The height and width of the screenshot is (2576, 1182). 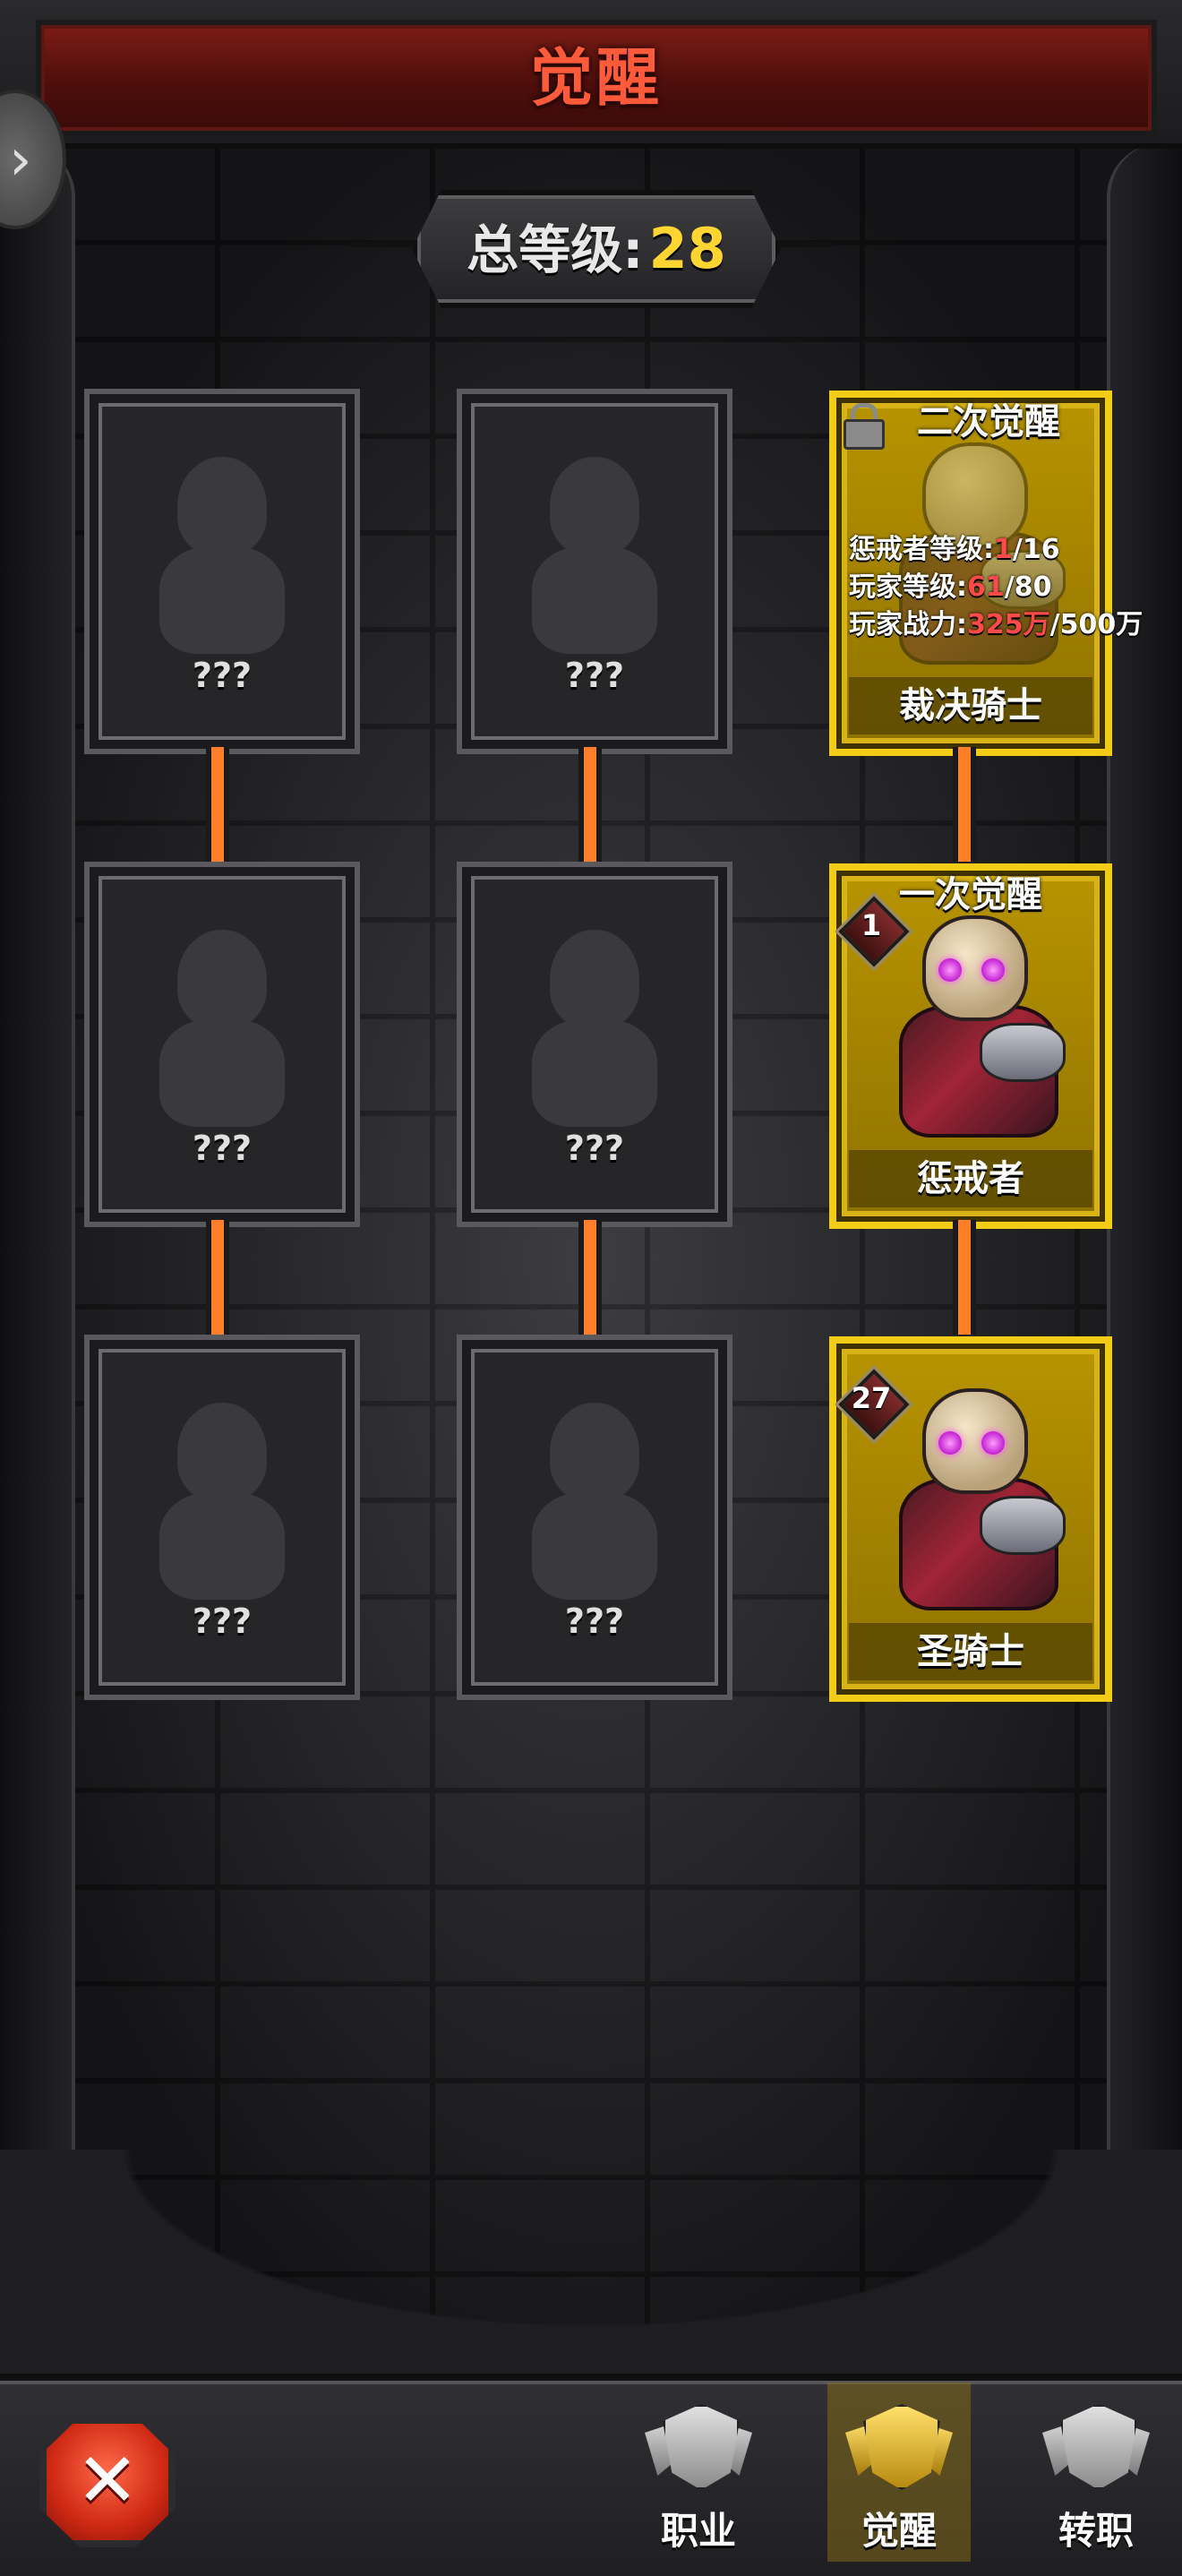 I want to click on page-title: 觉醒, so click(x=597, y=78).